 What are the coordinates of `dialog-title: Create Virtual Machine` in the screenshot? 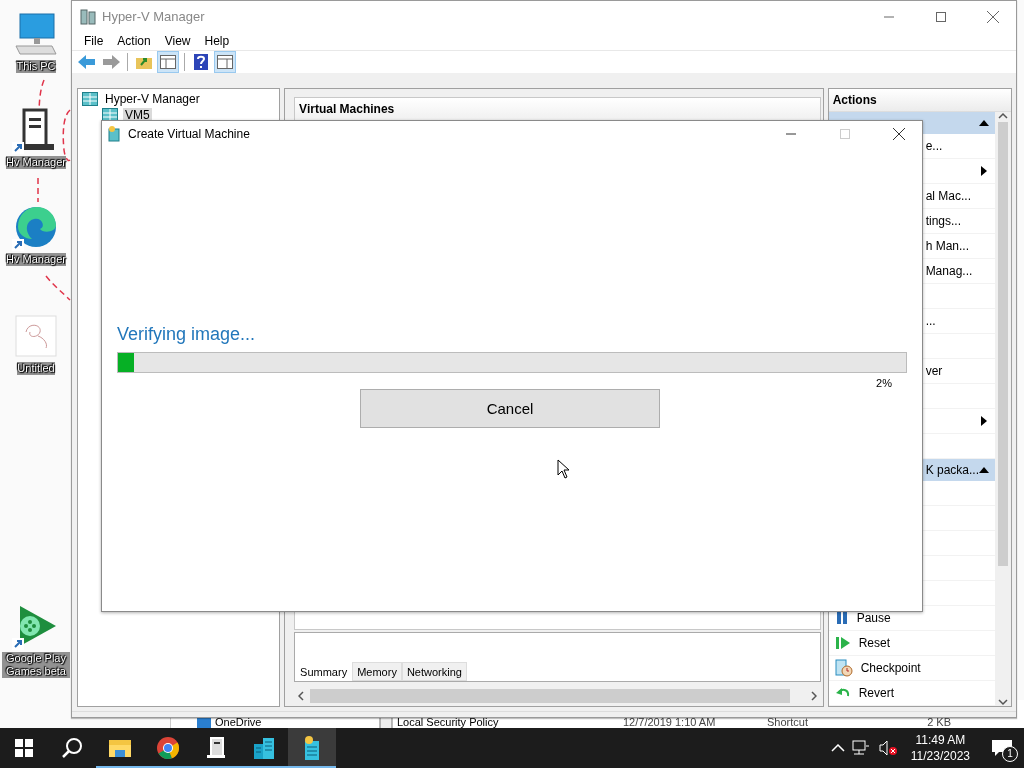 It's located at (189, 134).